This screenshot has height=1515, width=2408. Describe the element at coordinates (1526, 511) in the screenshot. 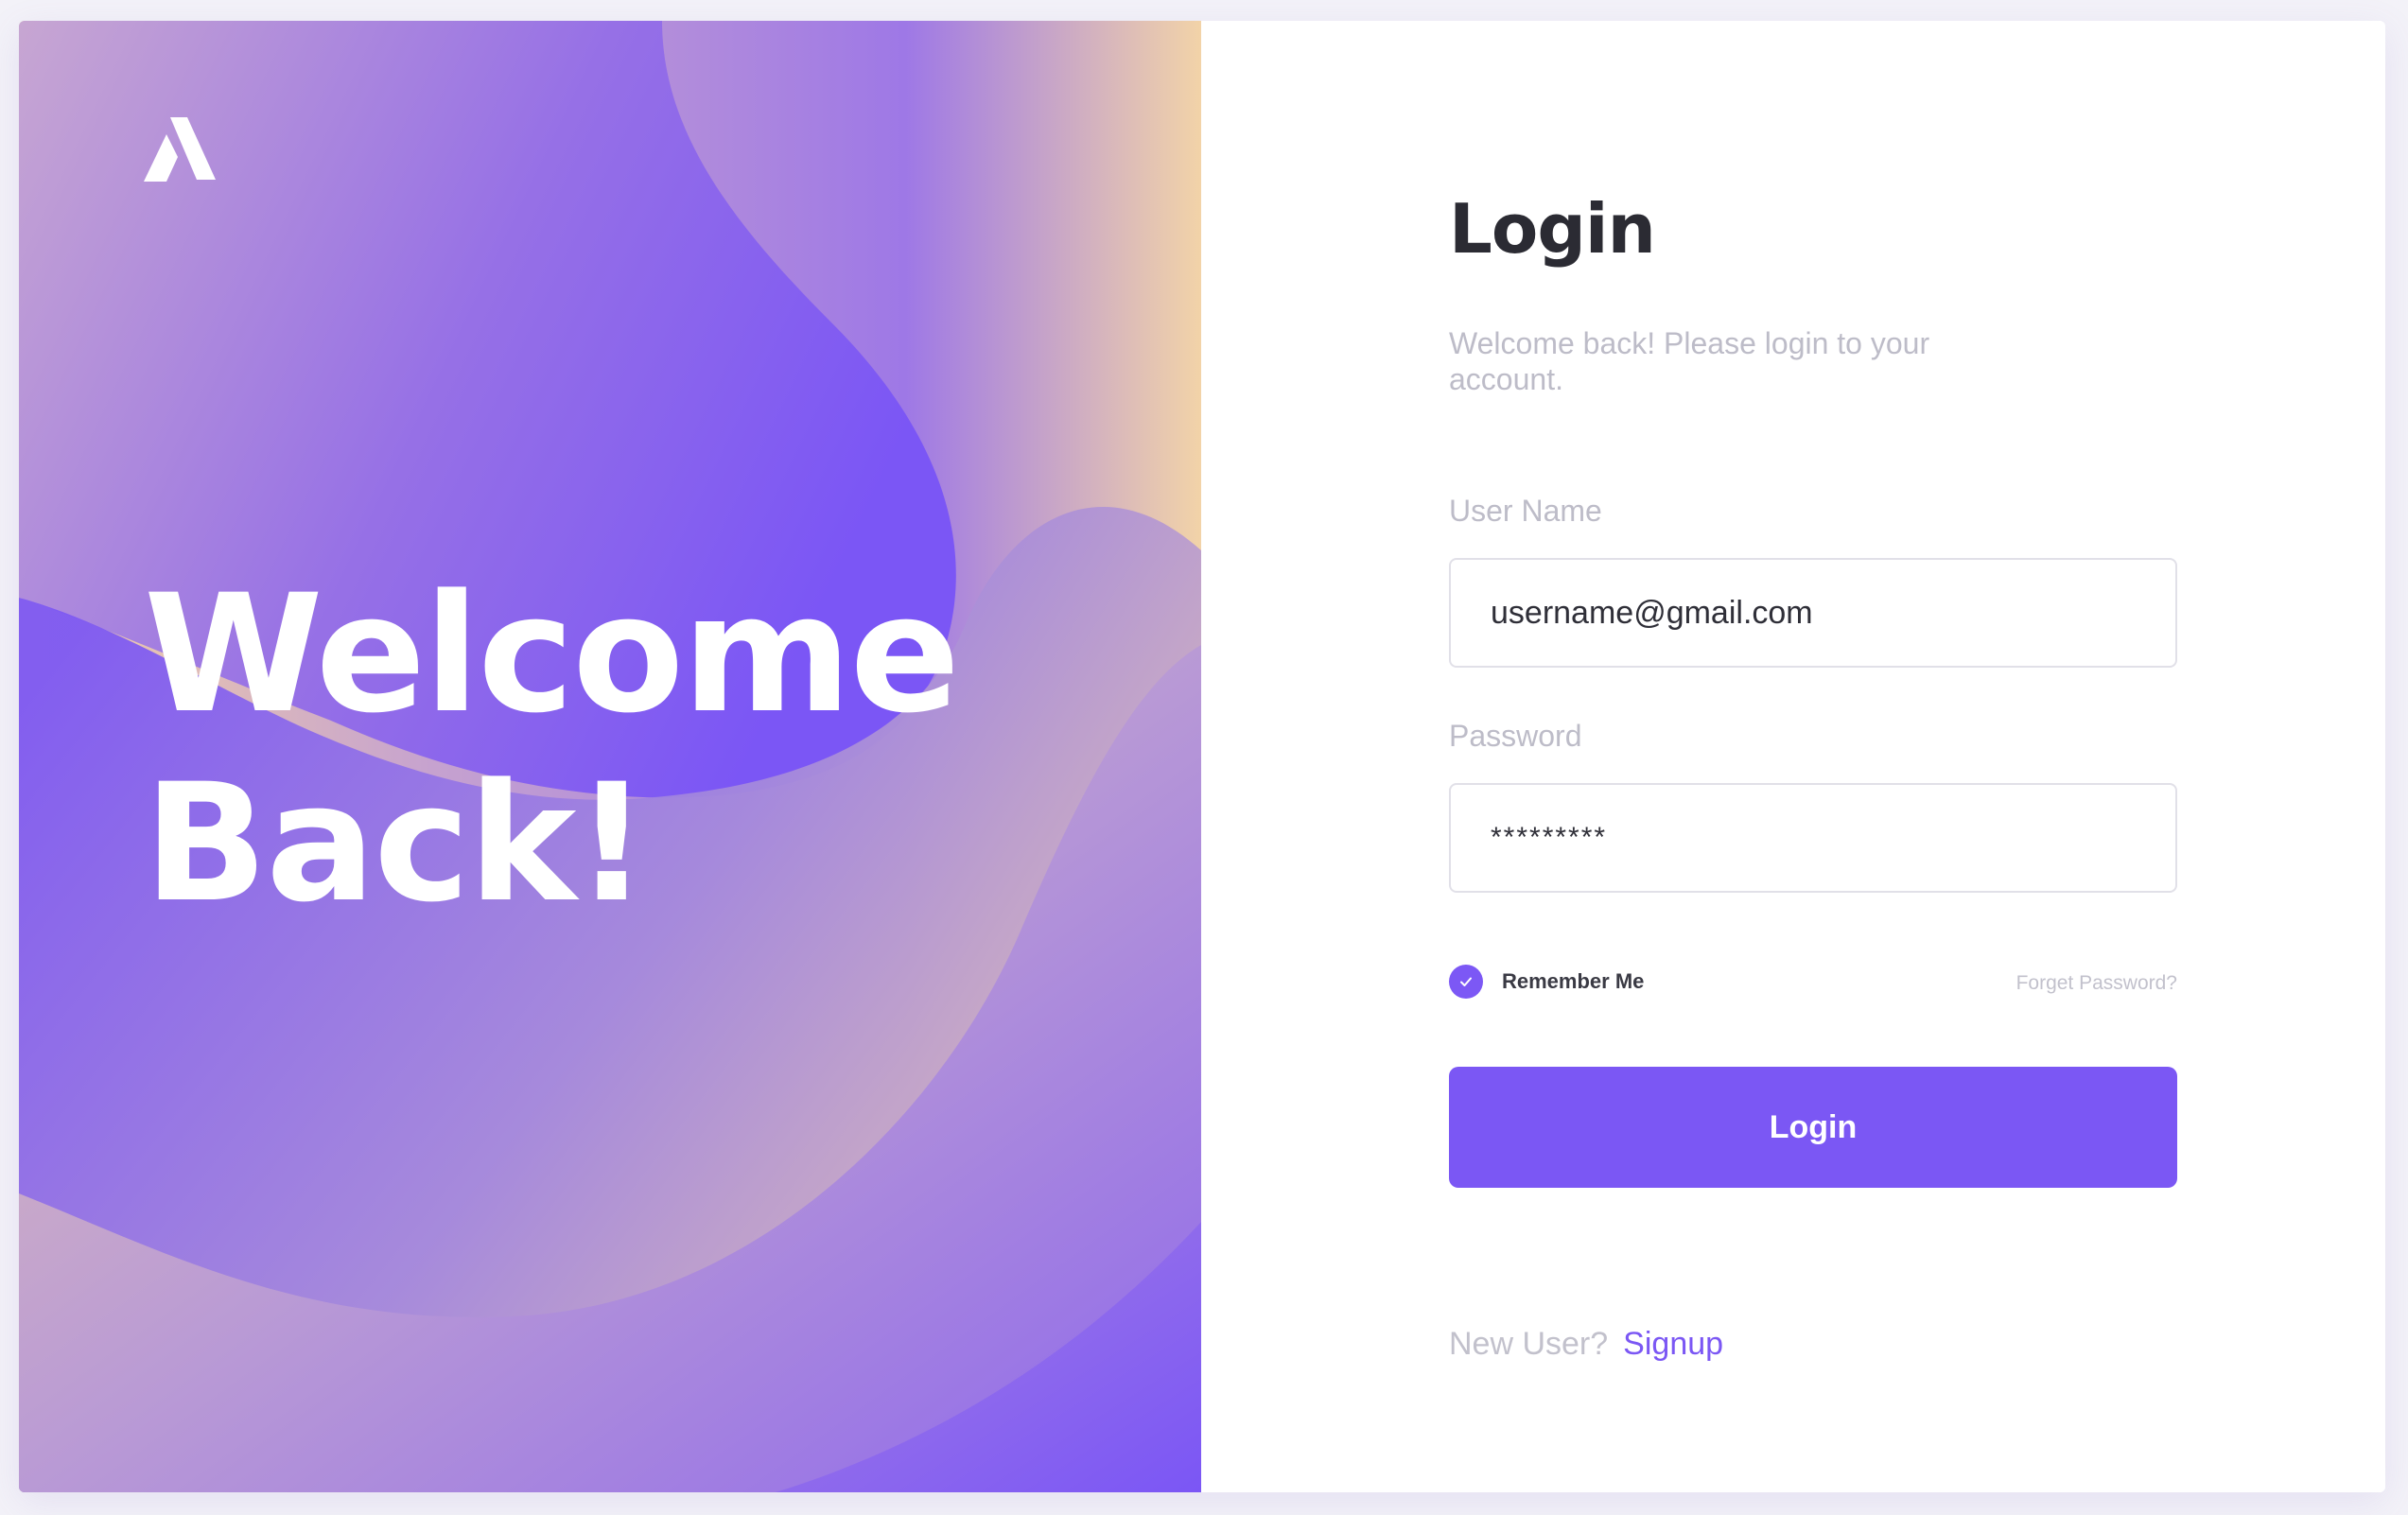

I see `username-label: User Name` at that location.